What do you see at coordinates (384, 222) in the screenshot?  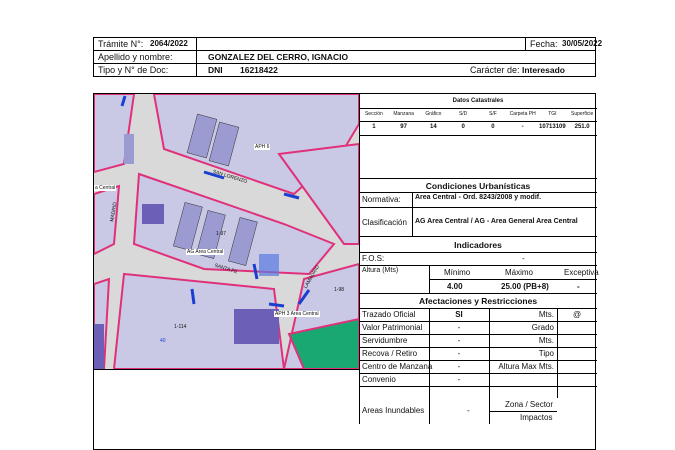 I see `clasificacion-label: Clasificación` at bounding box center [384, 222].